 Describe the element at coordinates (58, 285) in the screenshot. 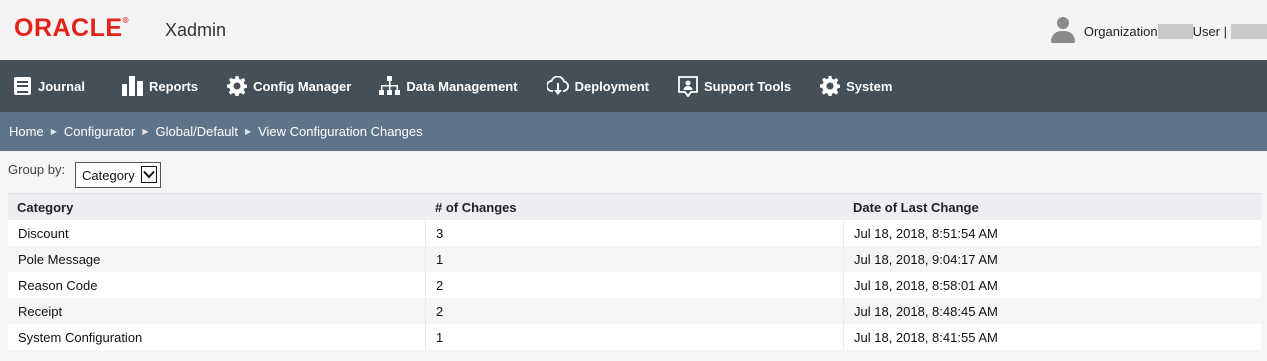

I see `cell-category: Reason Code` at that location.